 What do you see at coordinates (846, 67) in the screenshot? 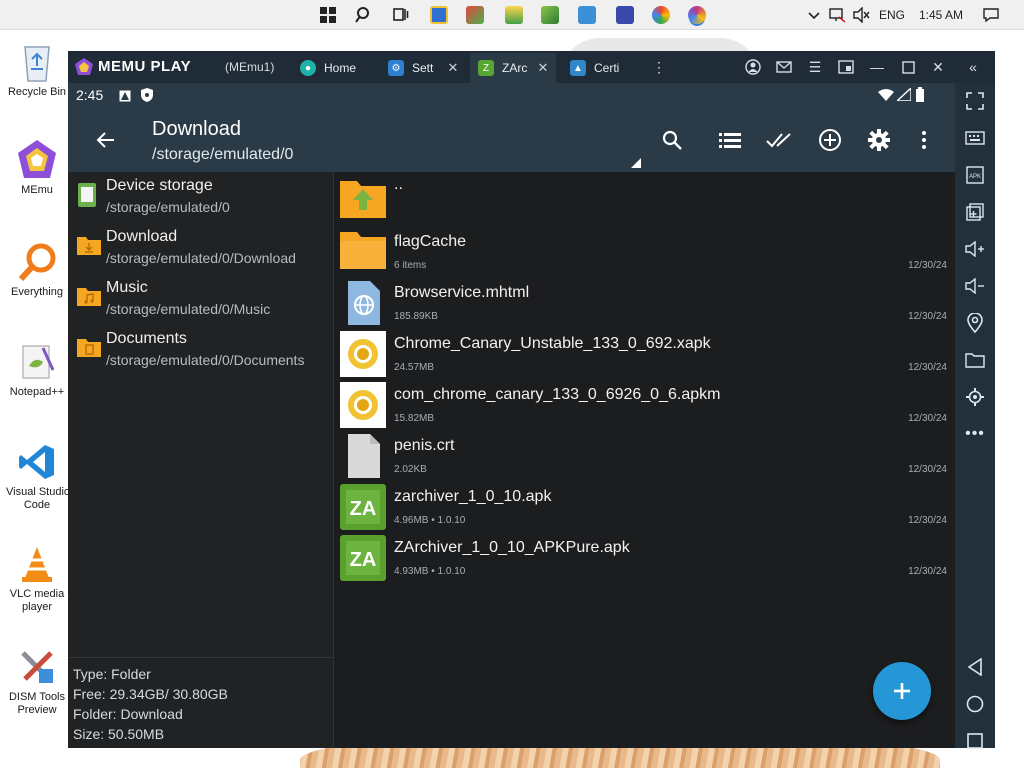
I see `screen-mode-icon` at bounding box center [846, 67].